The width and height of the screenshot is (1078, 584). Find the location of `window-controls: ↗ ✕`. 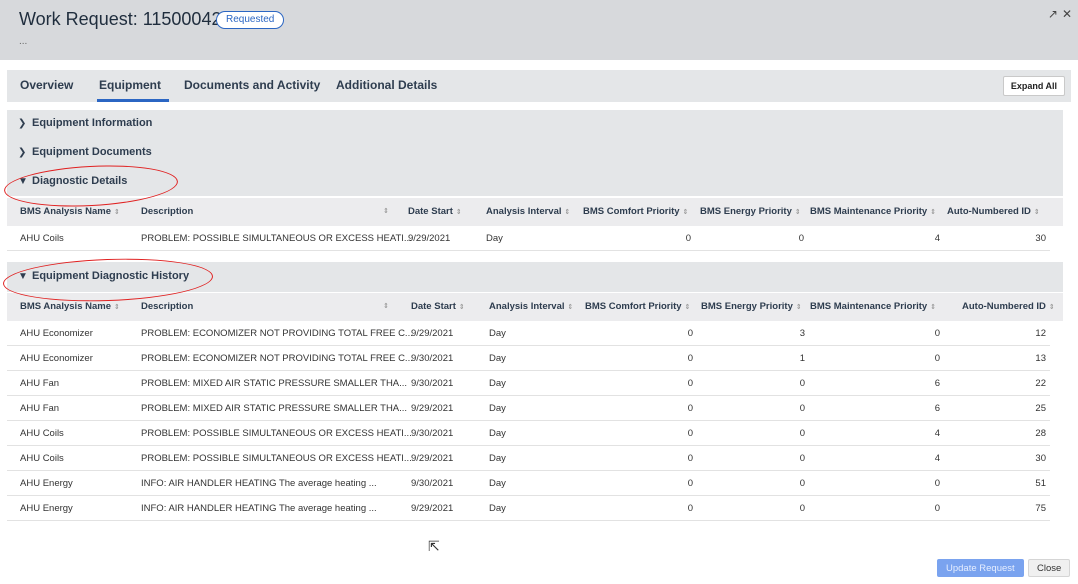

window-controls: ↗ ✕ is located at coordinates (1060, 14).